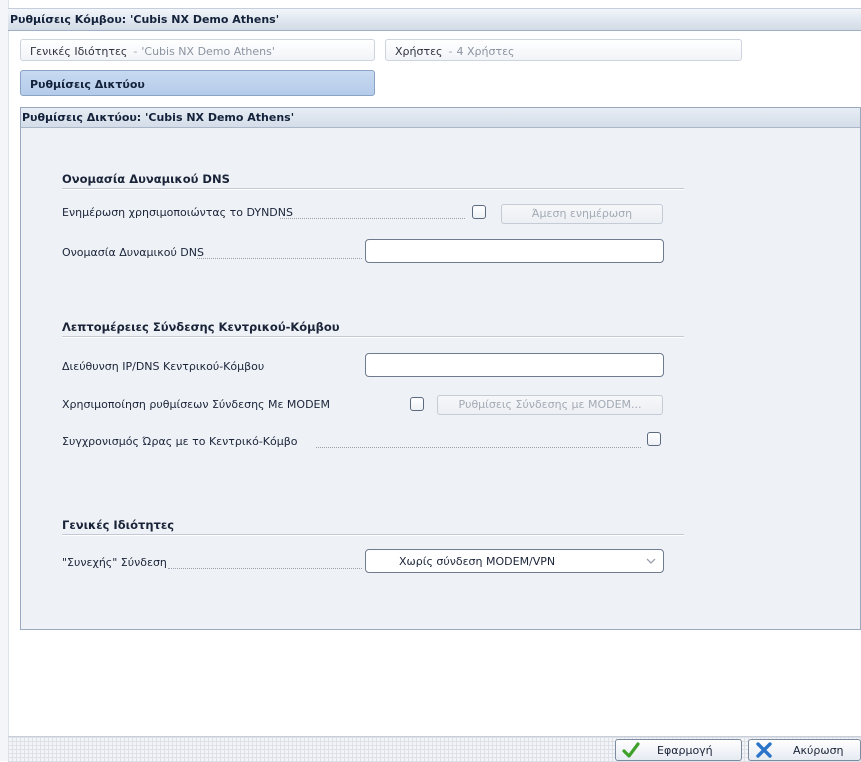  Describe the element at coordinates (197, 83) in the screenshot. I see `tab-network-settings: Ρυθμίσεις Δικτύου` at that location.